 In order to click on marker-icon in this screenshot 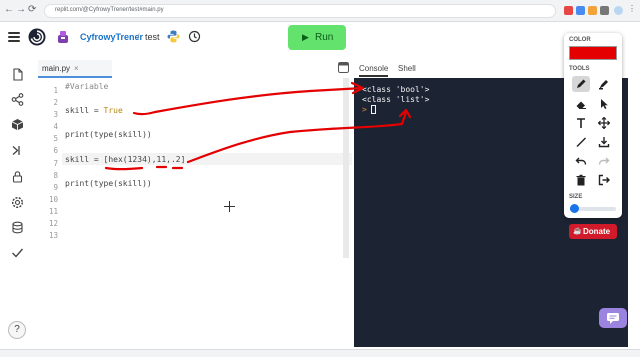, I will do `click(604, 84)`.